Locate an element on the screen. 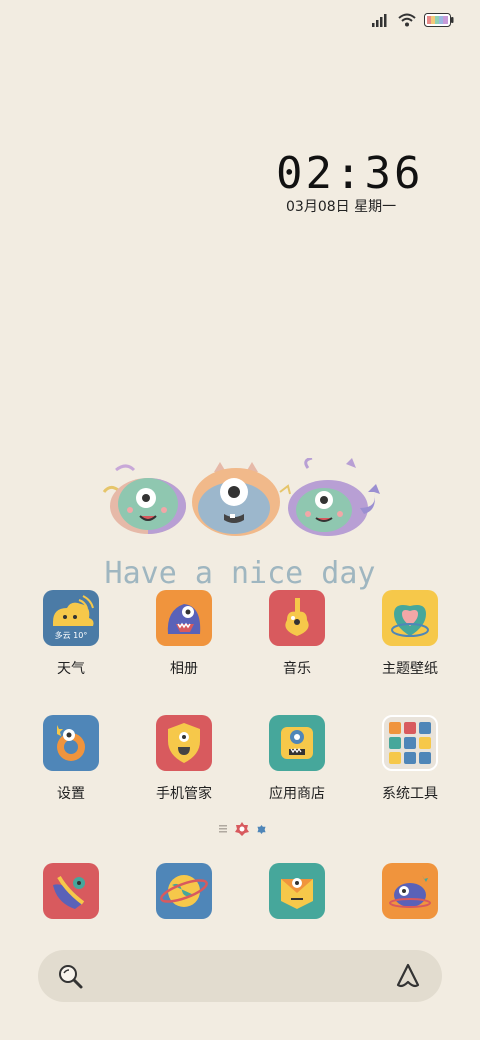 The image size is (480, 1040). app-themes: 主题壁纸 is located at coordinates (410, 634).